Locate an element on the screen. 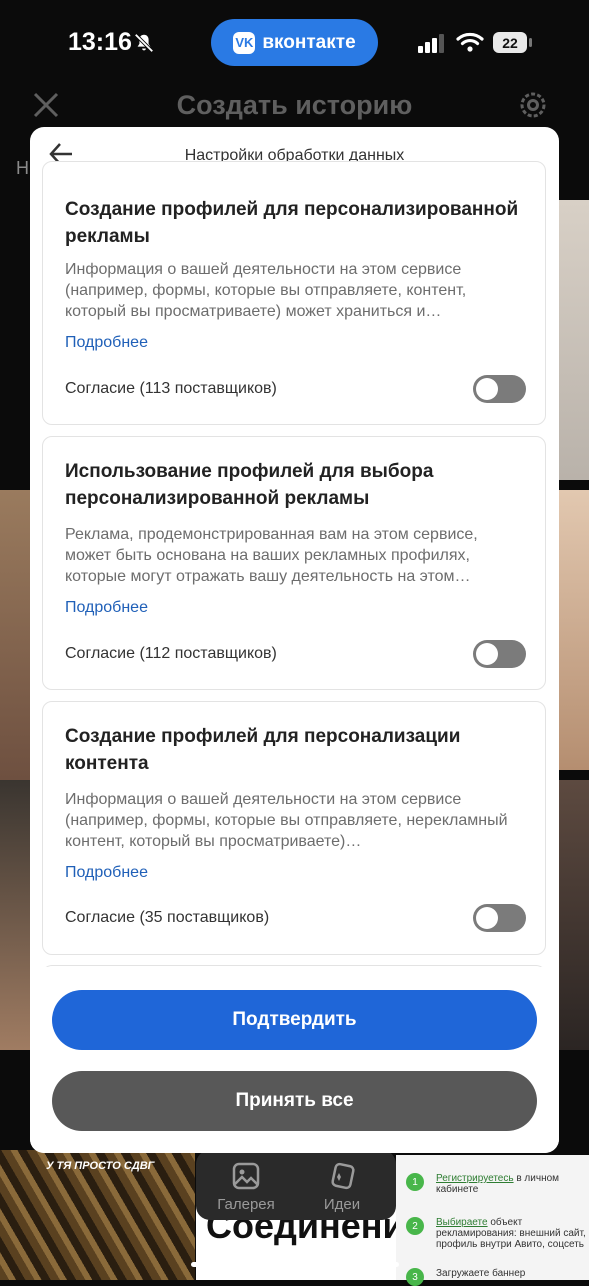  background-page-title: Создать историю is located at coordinates (294, 105).